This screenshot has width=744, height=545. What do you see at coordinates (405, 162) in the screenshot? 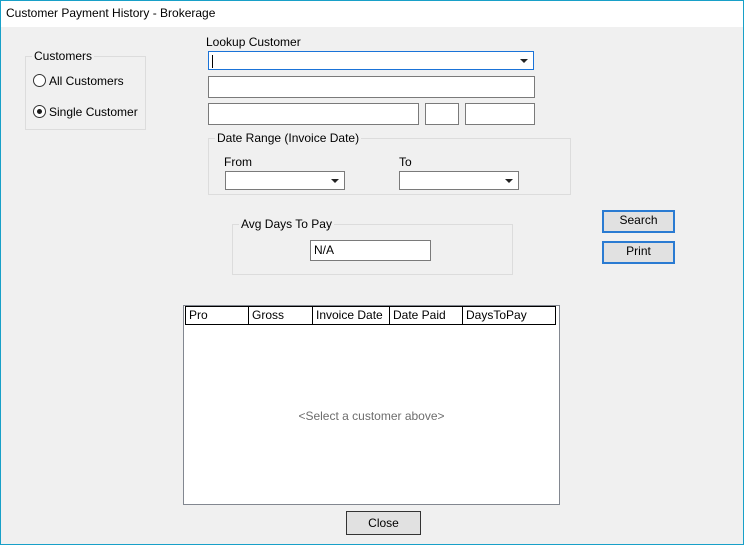
I see `to-label: To` at bounding box center [405, 162].